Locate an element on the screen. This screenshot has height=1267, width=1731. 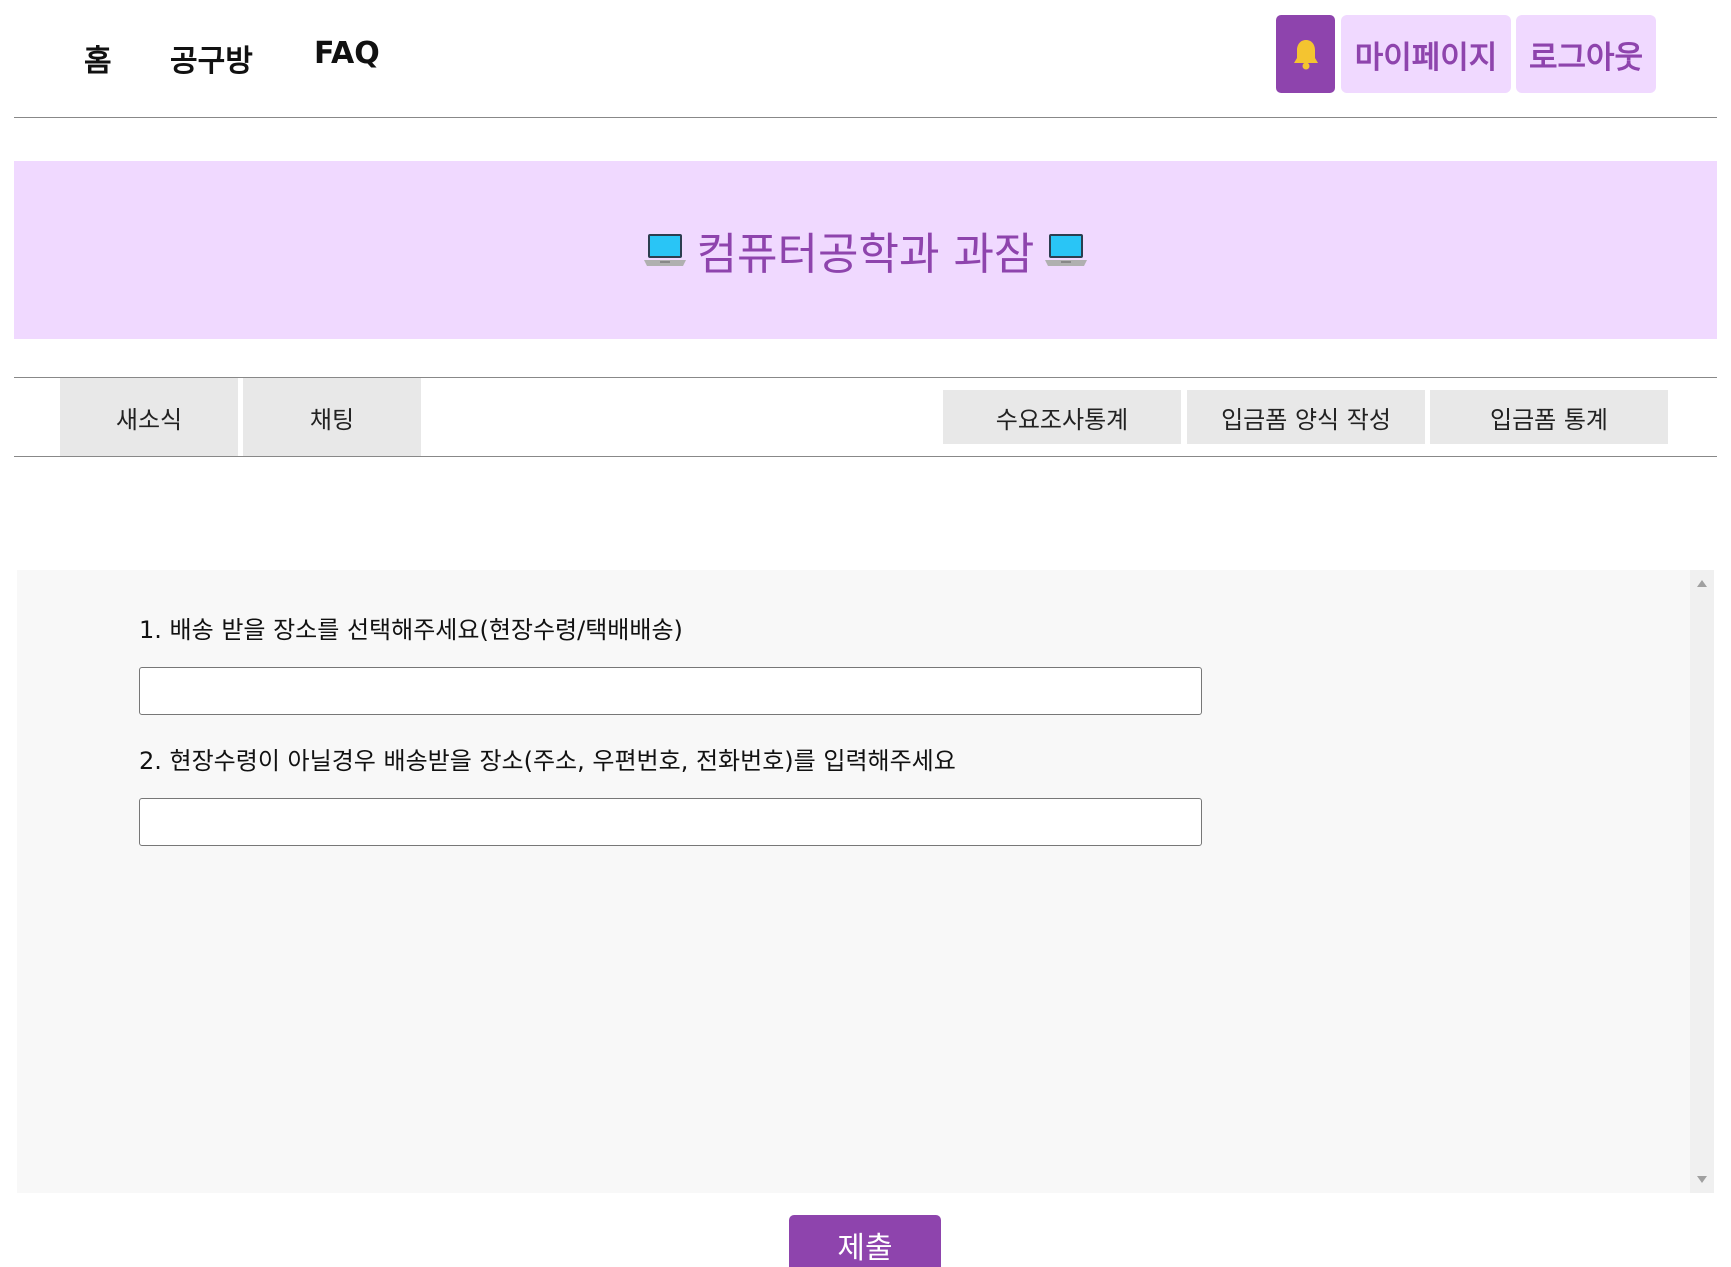
nav-divider is located at coordinates (865, 117).